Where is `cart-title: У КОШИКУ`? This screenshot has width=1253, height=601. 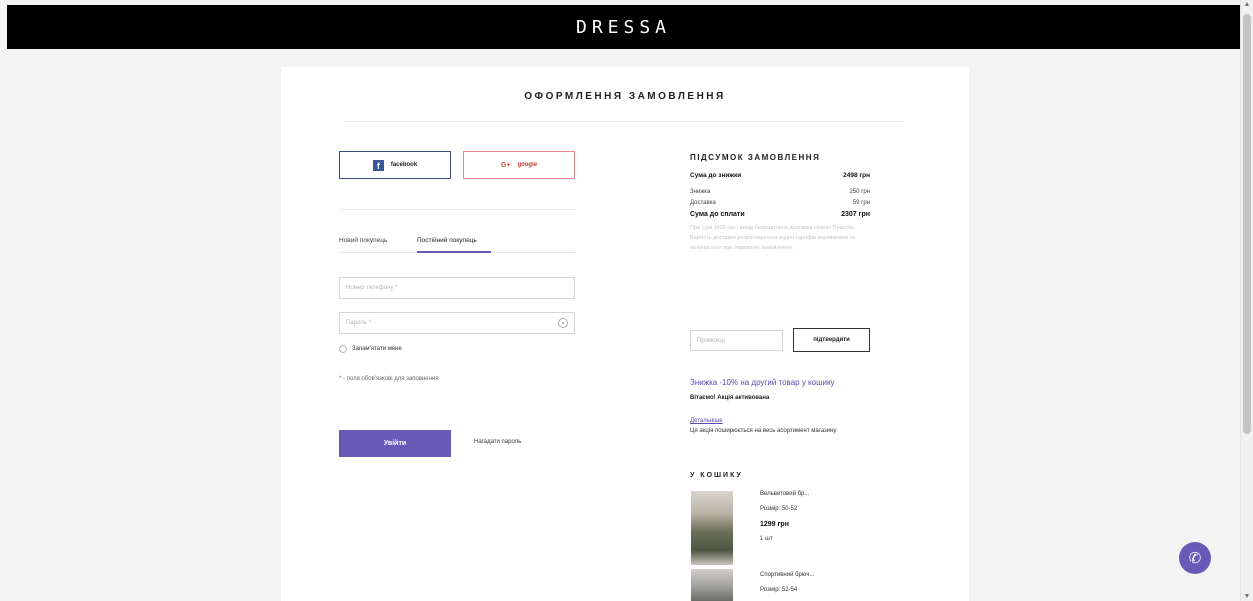
cart-title: У КОШИКУ is located at coordinates (716, 475).